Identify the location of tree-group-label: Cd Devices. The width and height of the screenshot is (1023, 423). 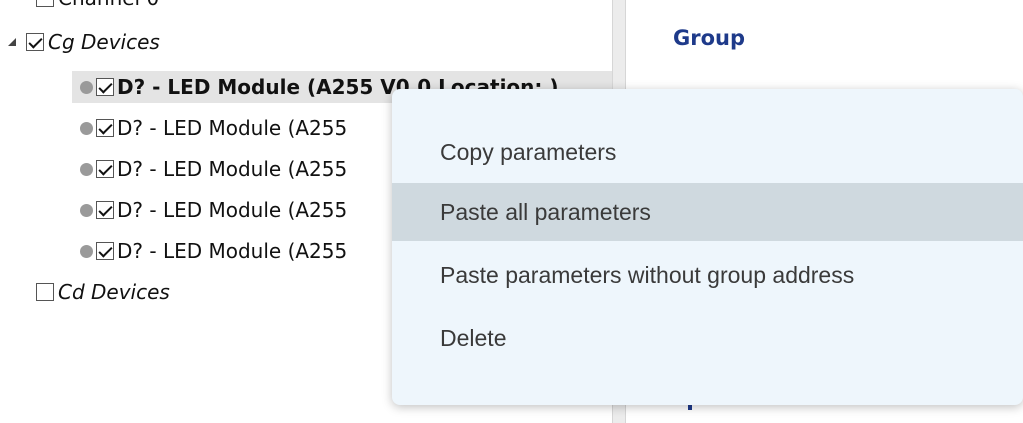
(114, 292).